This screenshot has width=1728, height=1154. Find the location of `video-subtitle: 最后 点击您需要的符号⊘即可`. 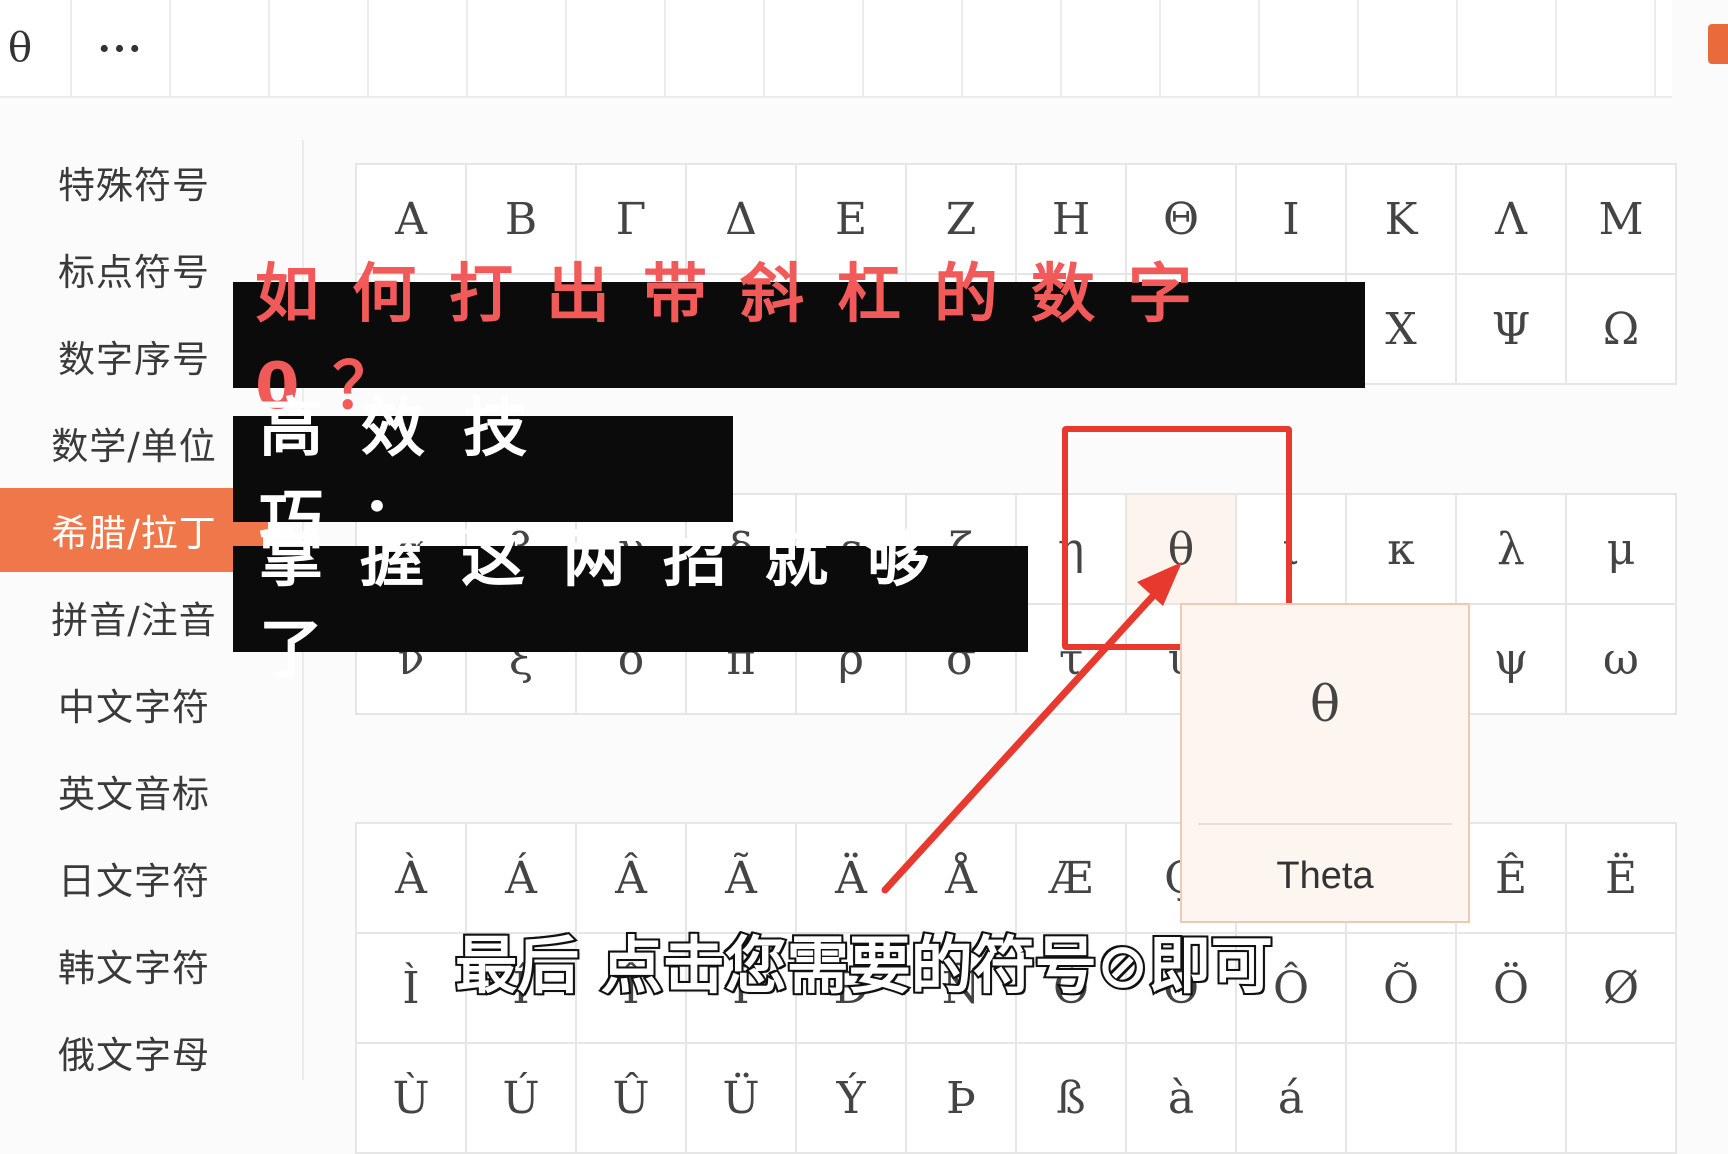

video-subtitle: 最后 点击您需要的符号⊘即可 is located at coordinates (864, 965).